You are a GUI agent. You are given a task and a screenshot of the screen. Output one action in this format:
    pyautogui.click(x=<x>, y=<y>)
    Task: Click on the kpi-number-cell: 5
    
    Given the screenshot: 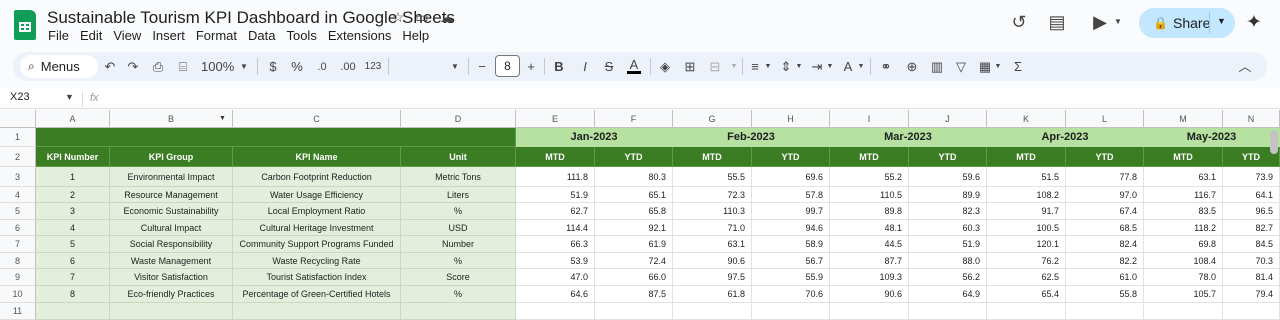 What is the action you would take?
    pyautogui.click(x=73, y=244)
    